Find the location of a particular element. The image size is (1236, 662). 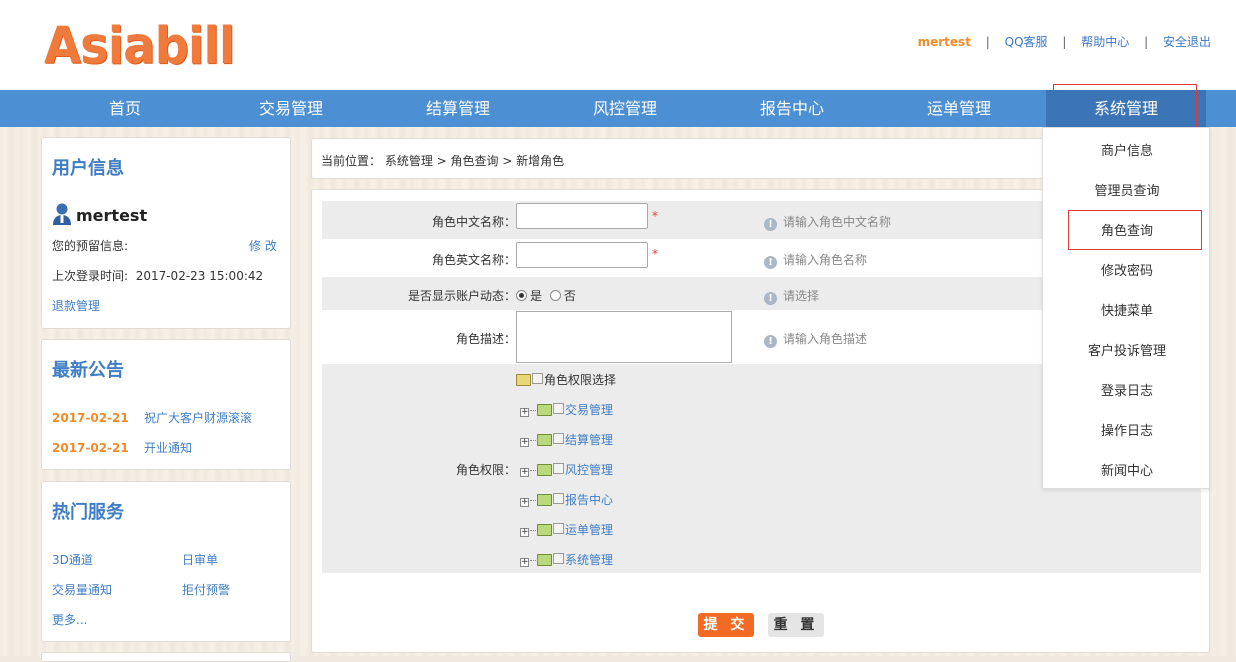

menu-news-center: 新闻中心 is located at coordinates (1127, 469).